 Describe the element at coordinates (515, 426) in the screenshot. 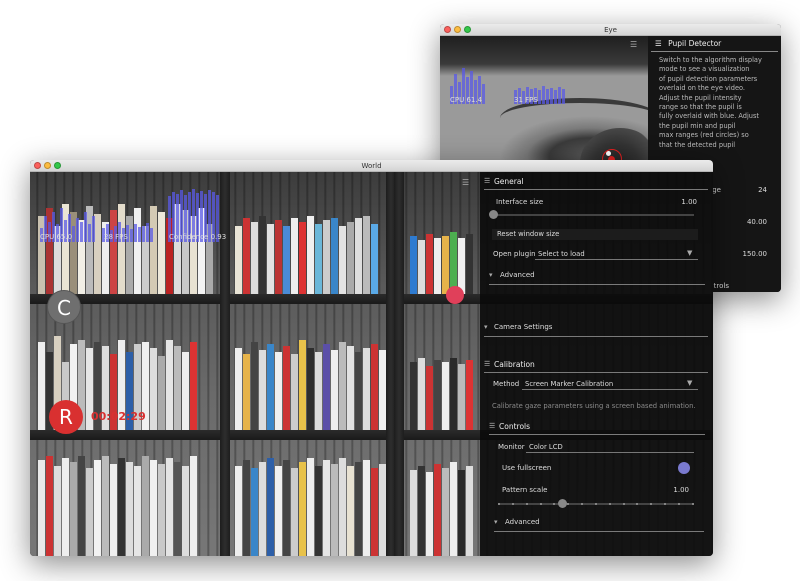

I see `controls-title: Controls` at that location.